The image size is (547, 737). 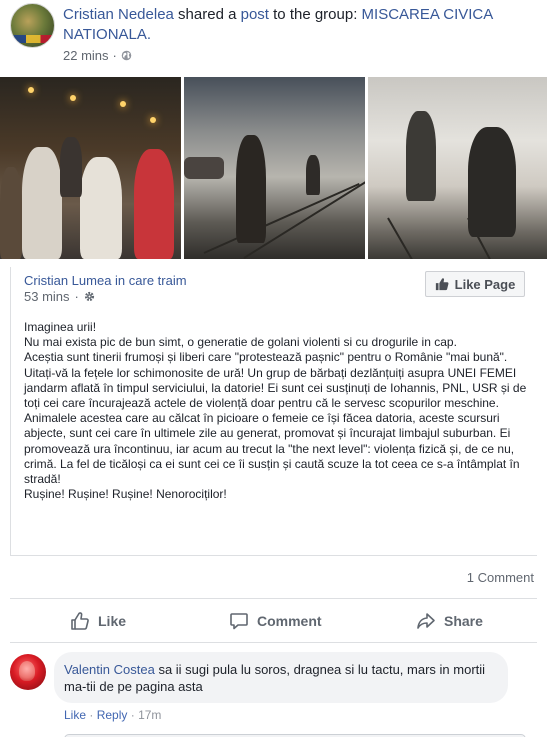 I want to click on post-actions: Like Comment Share, so click(x=273, y=621).